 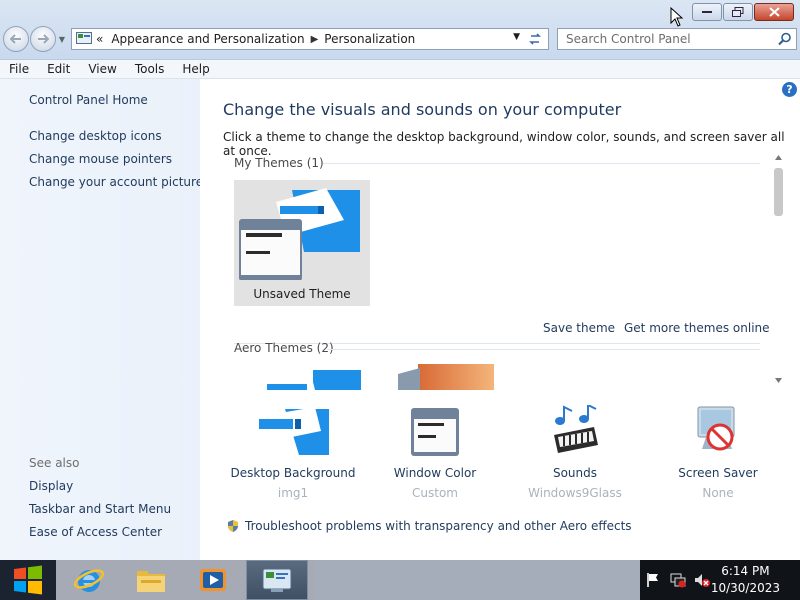 I want to click on theme-unsaved-label: Unsaved Theme, so click(x=302, y=294).